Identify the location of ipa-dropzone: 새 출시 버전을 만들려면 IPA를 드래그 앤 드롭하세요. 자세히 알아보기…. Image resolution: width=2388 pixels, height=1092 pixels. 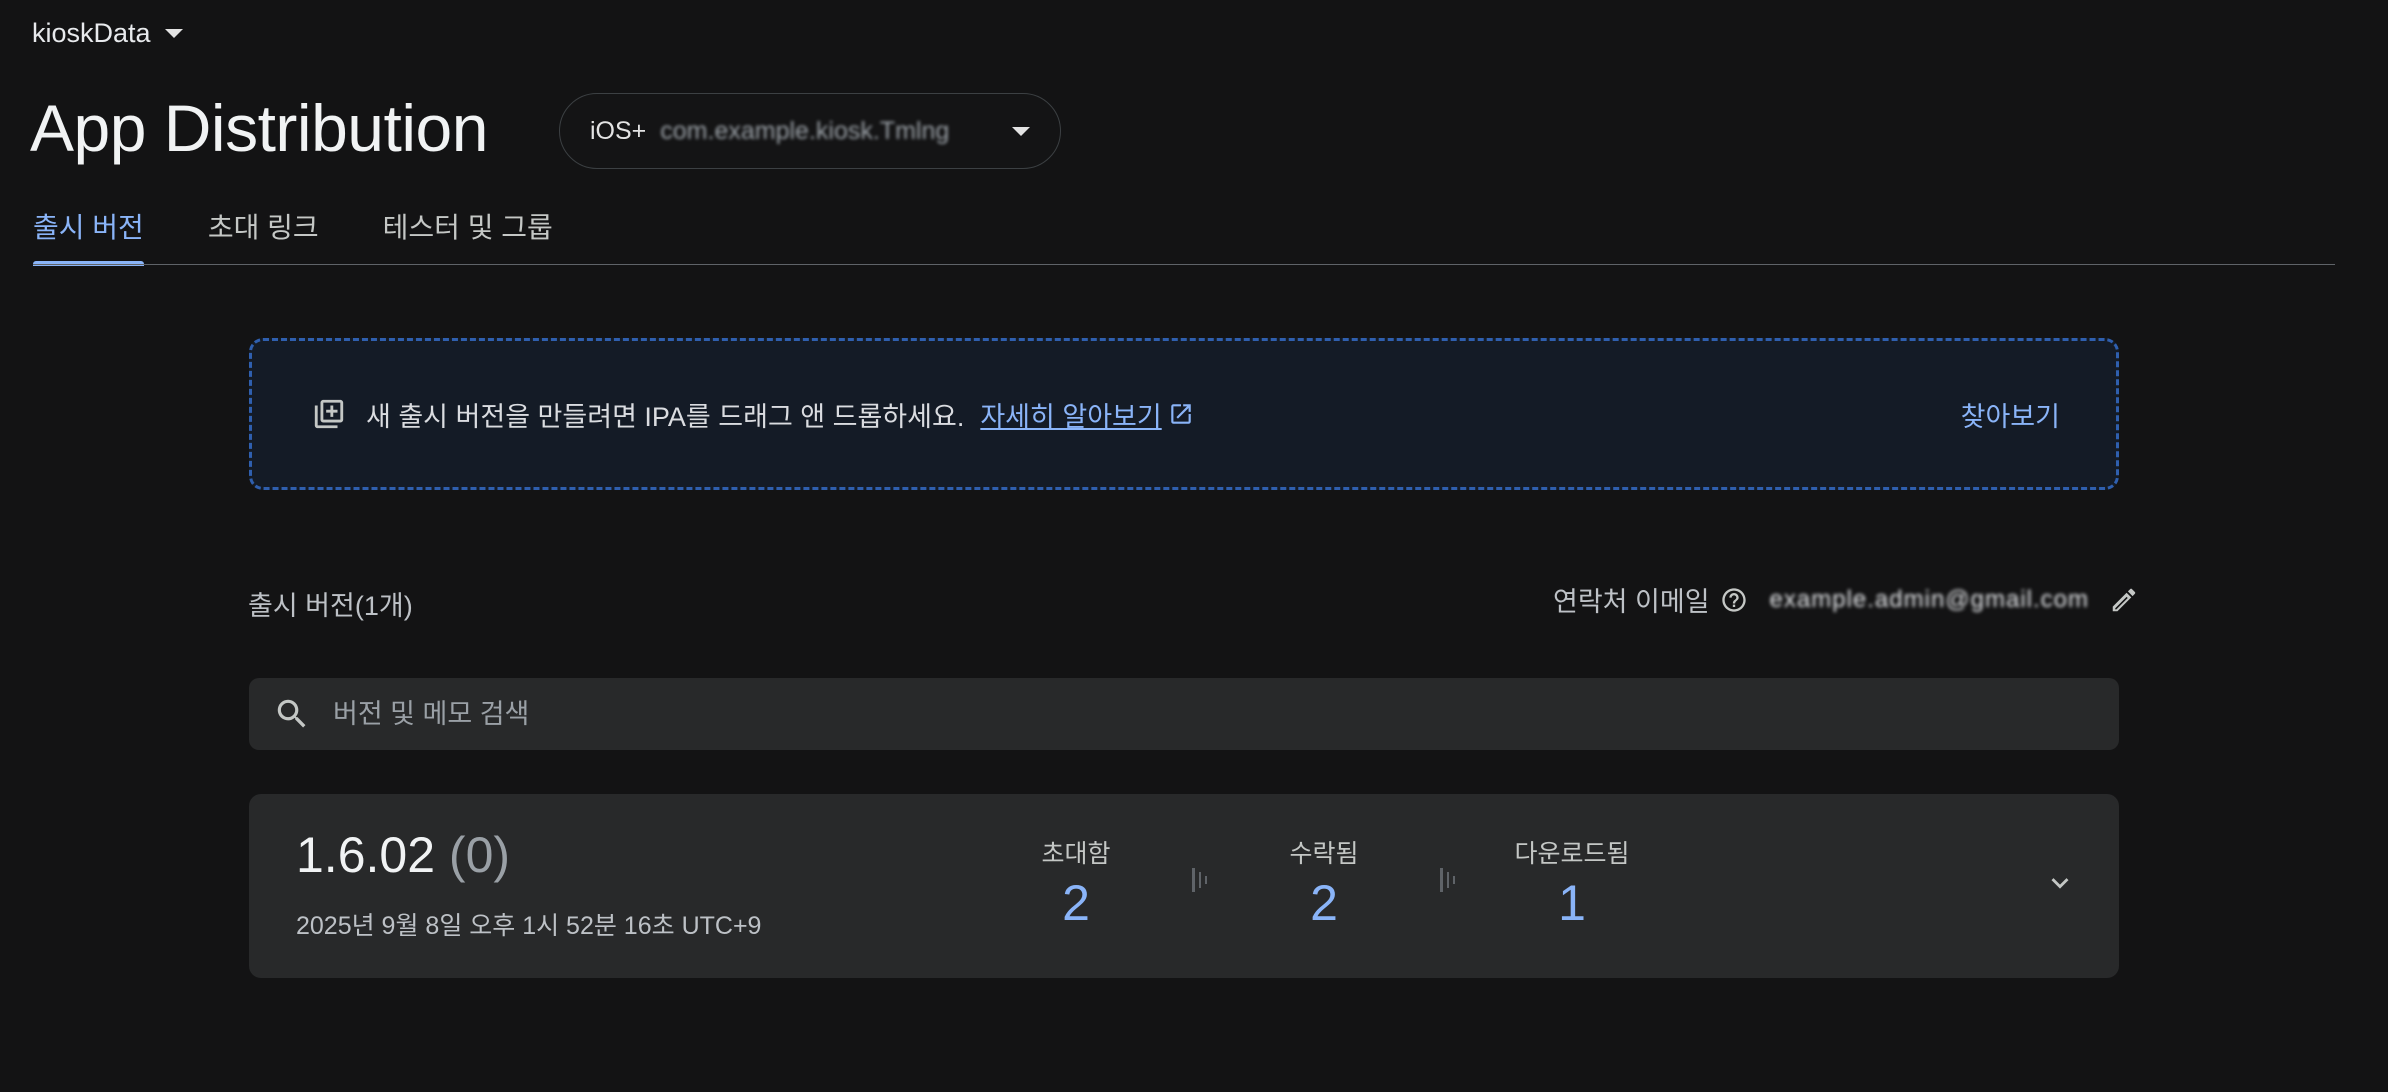
(1184, 414).